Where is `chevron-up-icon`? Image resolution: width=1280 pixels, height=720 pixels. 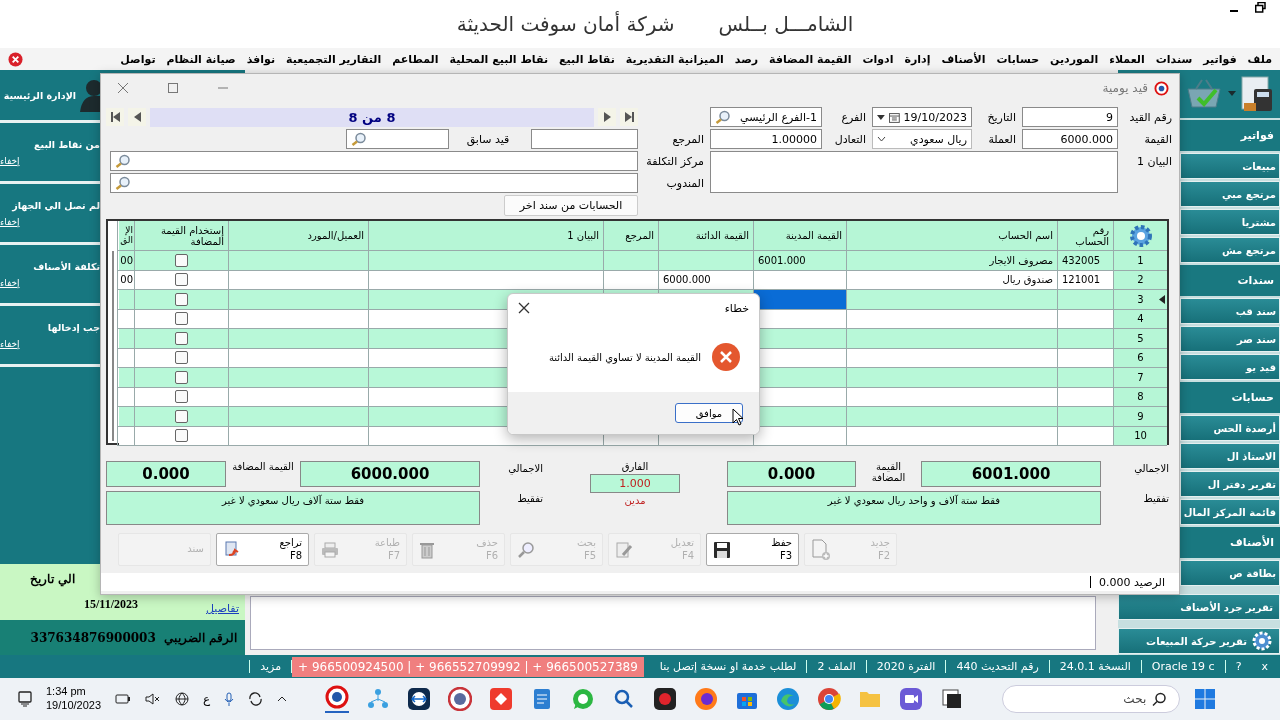 chevron-up-icon is located at coordinates (282, 699).